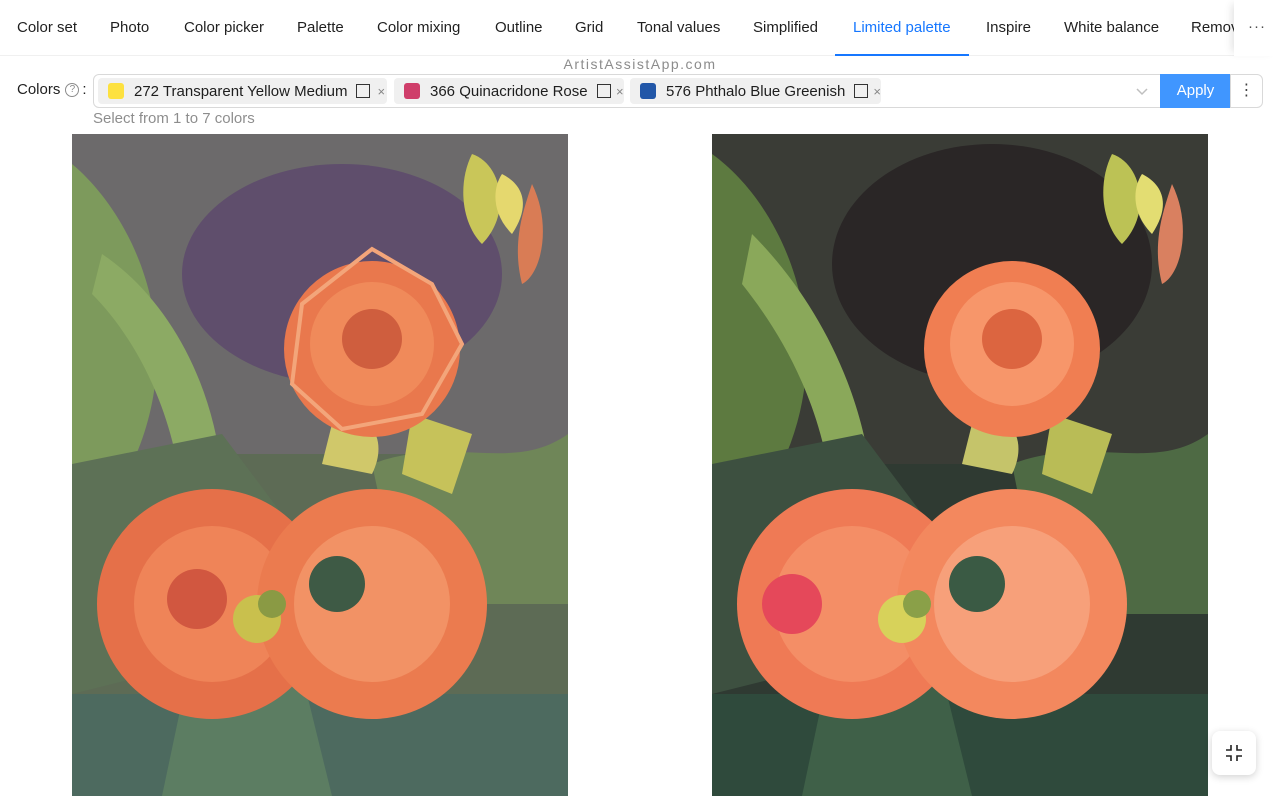 The height and width of the screenshot is (800, 1280). I want to click on tab-white-balance: White balance, so click(1111, 28).